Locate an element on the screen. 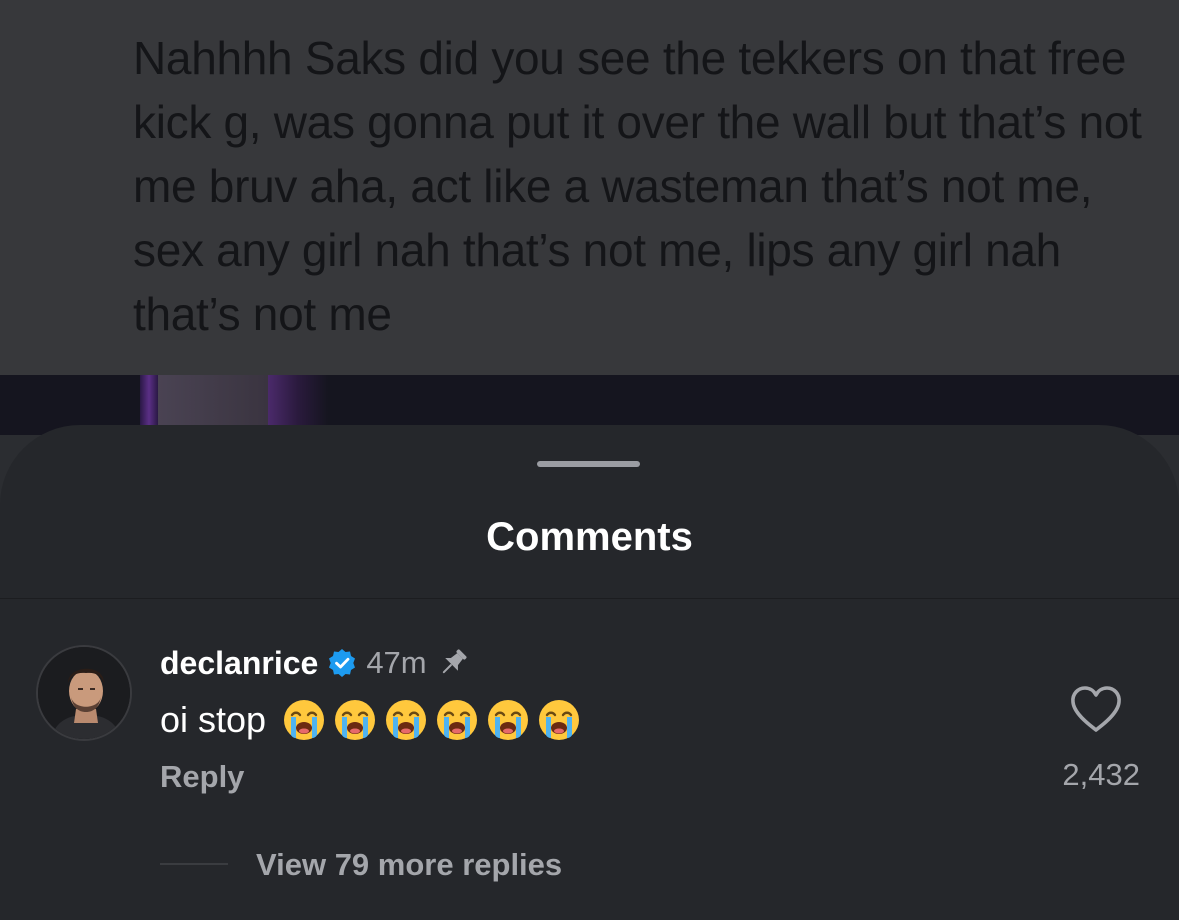 The width and height of the screenshot is (1179, 920). comment-timestamp: 47m is located at coordinates (396, 662).